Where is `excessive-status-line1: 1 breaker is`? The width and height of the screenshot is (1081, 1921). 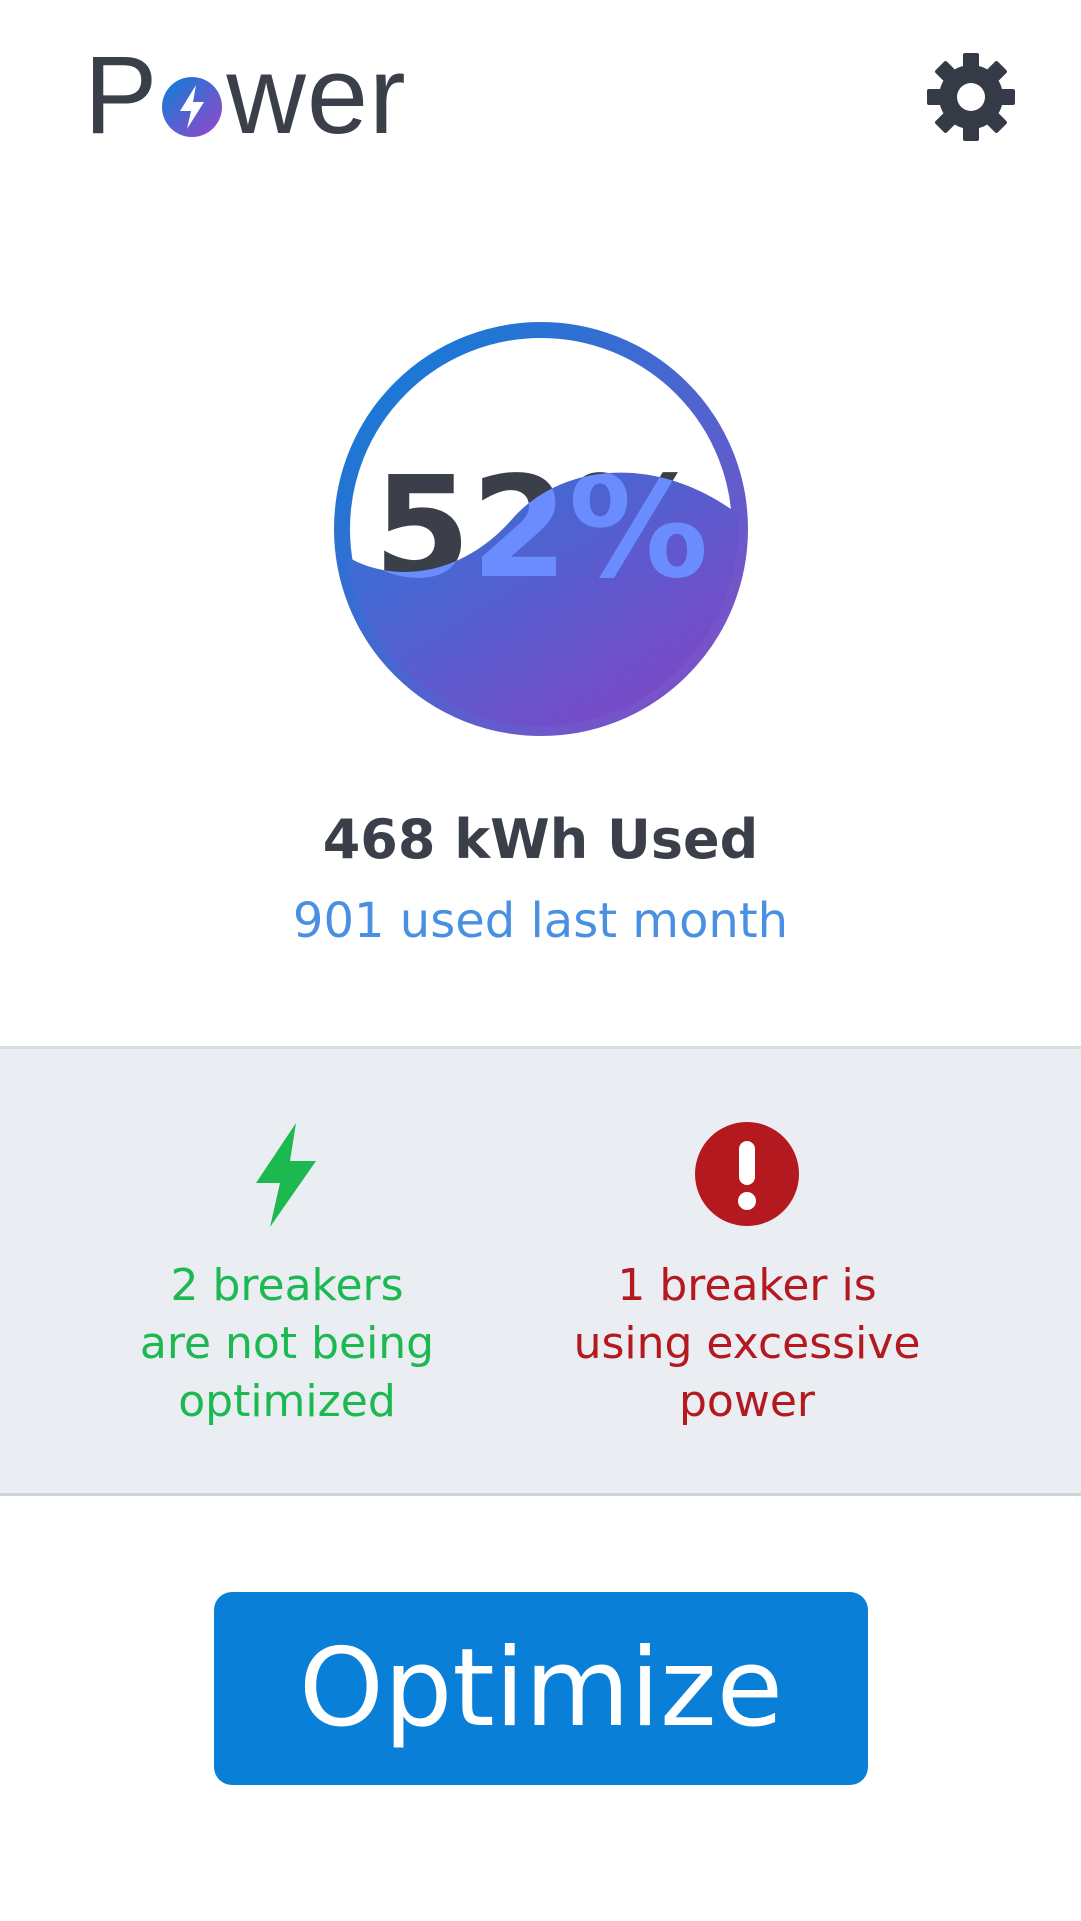
excessive-status-line1: 1 breaker is is located at coordinates (747, 1285).